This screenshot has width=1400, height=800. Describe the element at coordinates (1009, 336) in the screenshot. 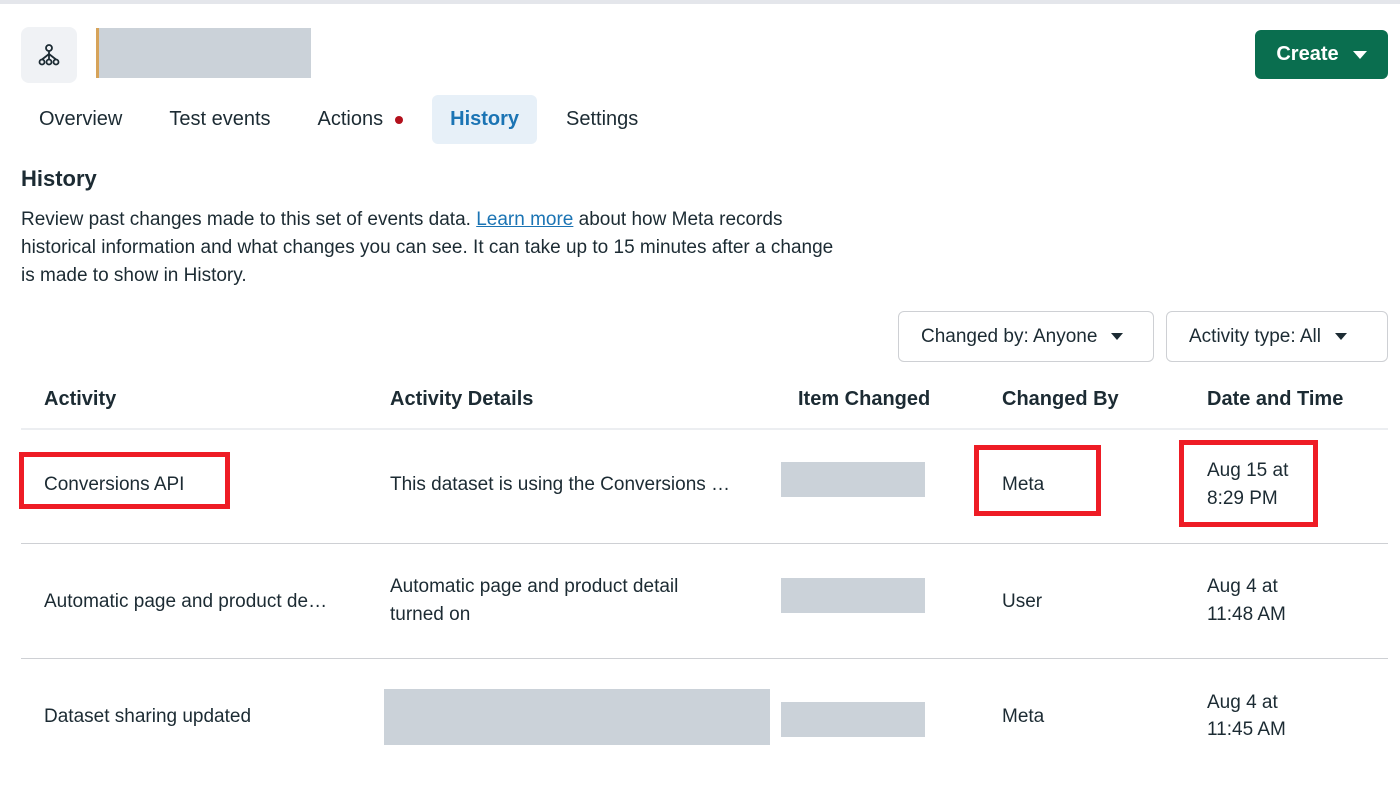

I see `changed-by-filter-label: Changed by: Anyone` at that location.